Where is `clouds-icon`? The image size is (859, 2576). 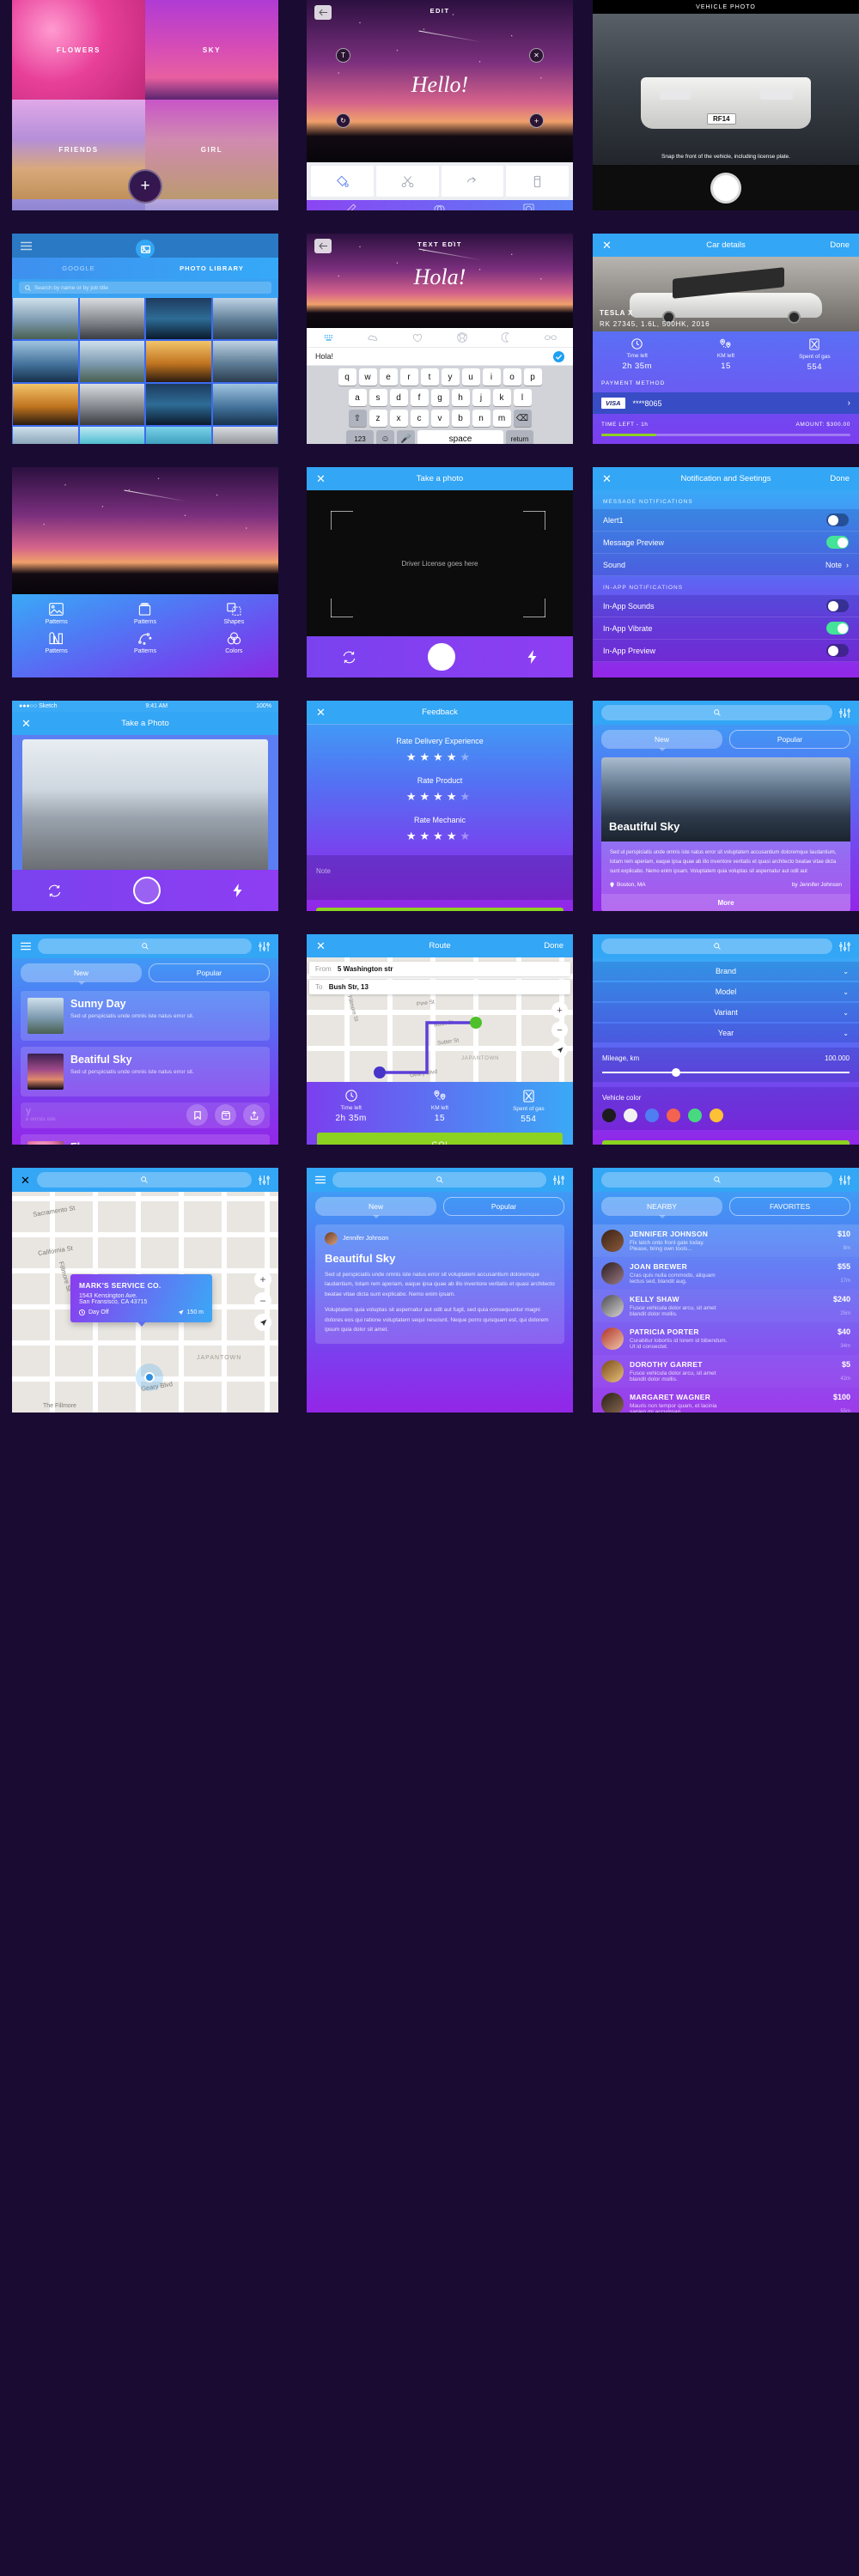 clouds-icon is located at coordinates (374, 337).